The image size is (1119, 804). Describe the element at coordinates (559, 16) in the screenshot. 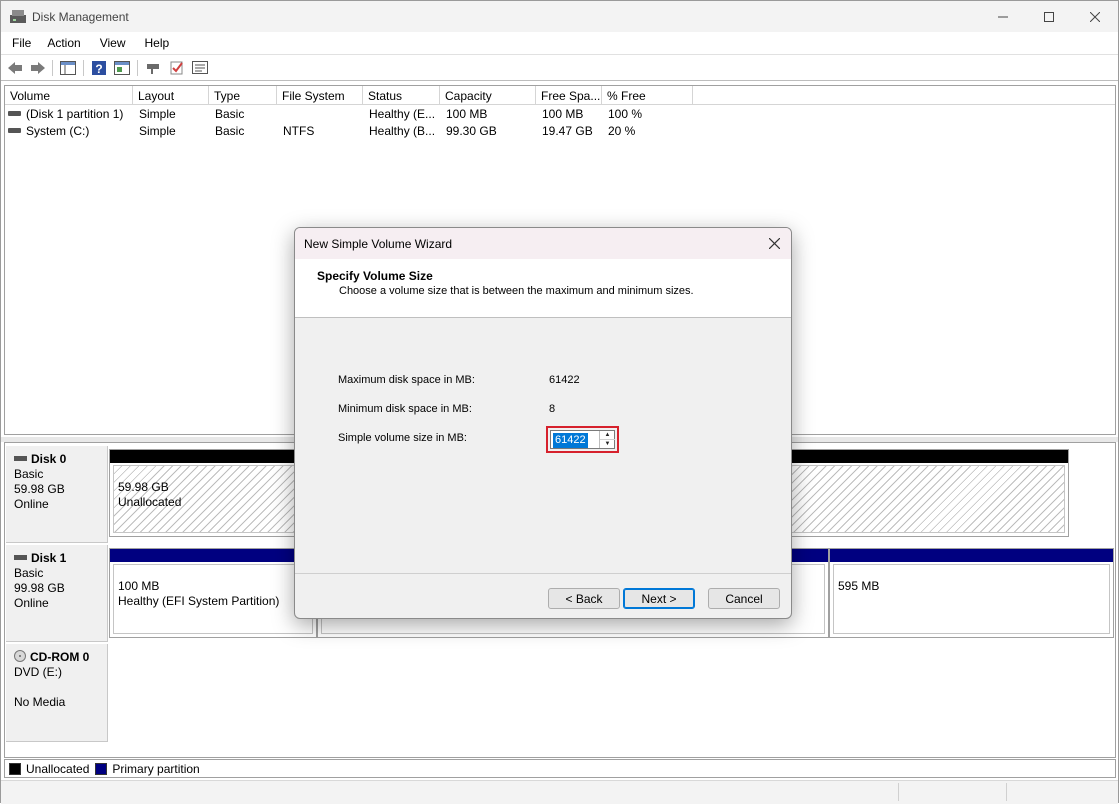

I see `title-bar: Disk Management` at that location.